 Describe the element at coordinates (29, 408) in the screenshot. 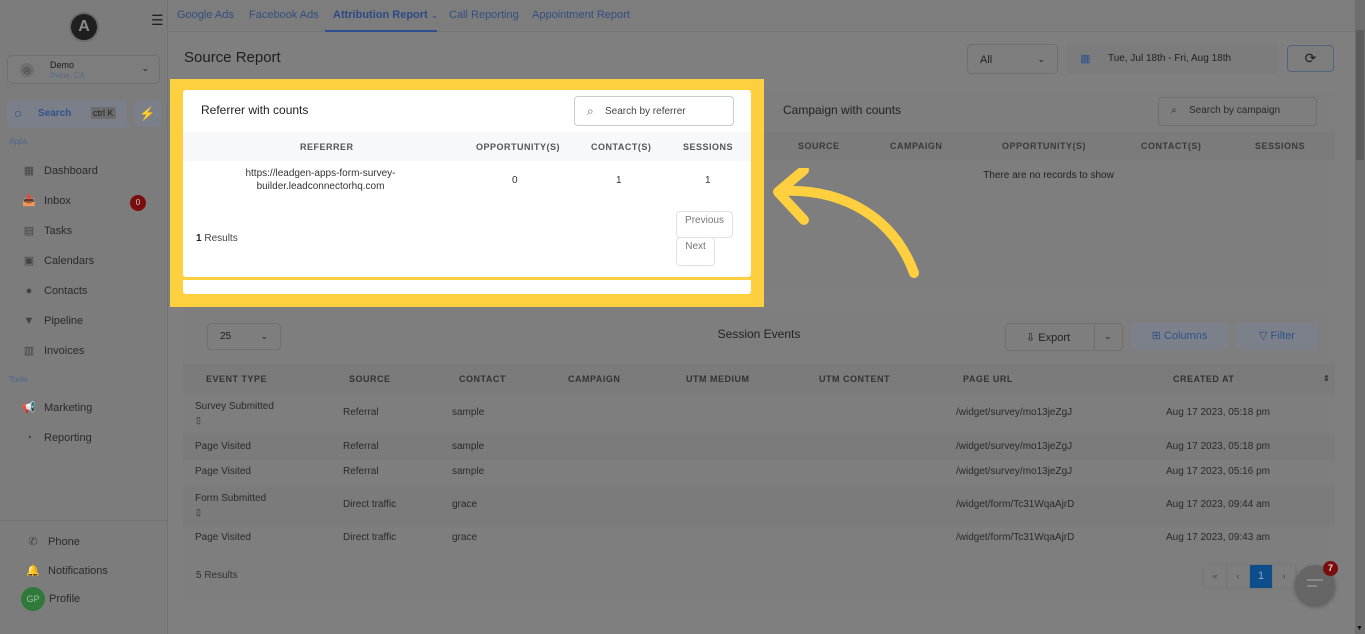

I see `megaphone-icon: 📢` at that location.